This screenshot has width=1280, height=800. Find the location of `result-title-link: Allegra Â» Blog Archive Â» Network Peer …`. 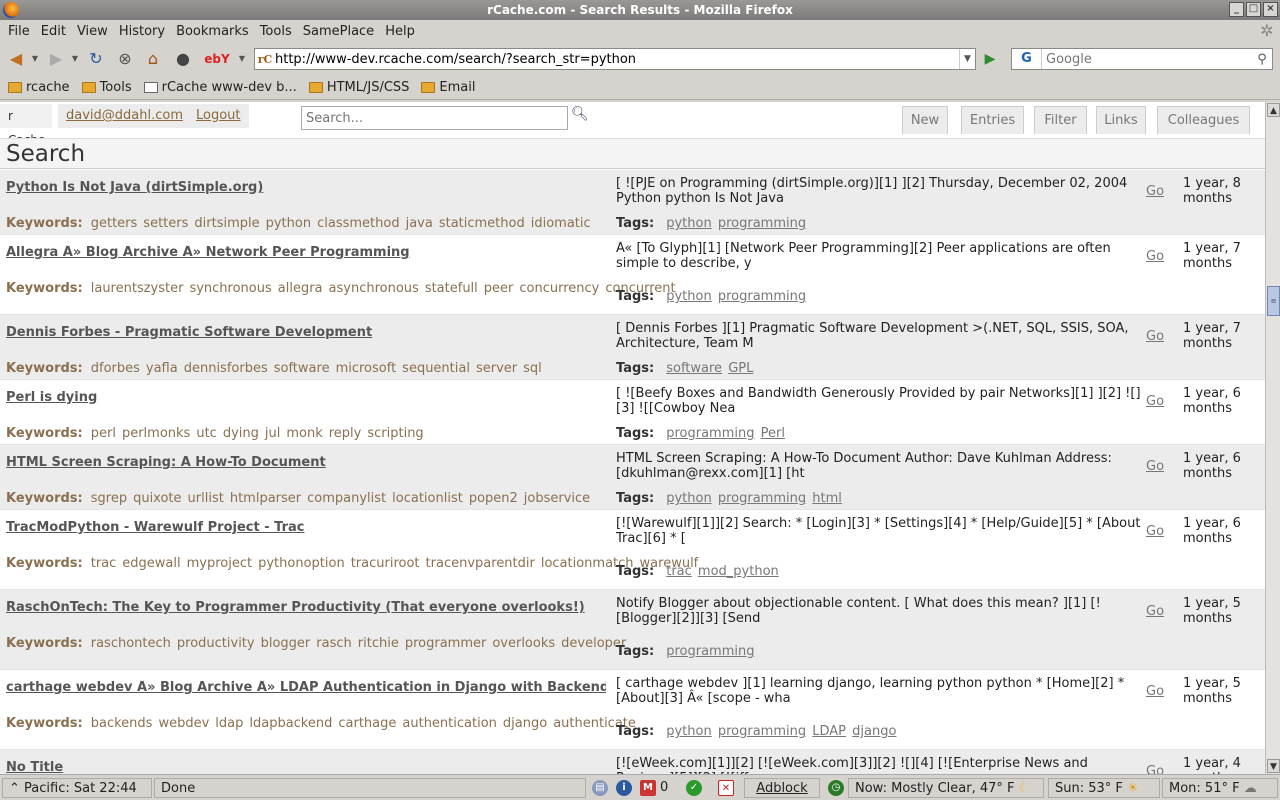

result-title-link: Allegra Â» Blog Archive Â» Network Peer … is located at coordinates (306, 252).